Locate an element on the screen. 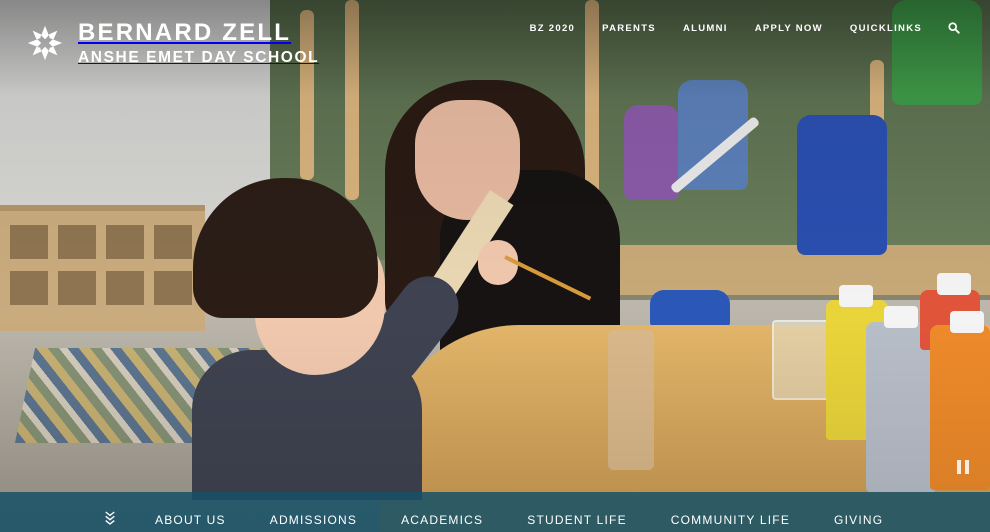  star-flower-logo-icon is located at coordinates (45, 43).